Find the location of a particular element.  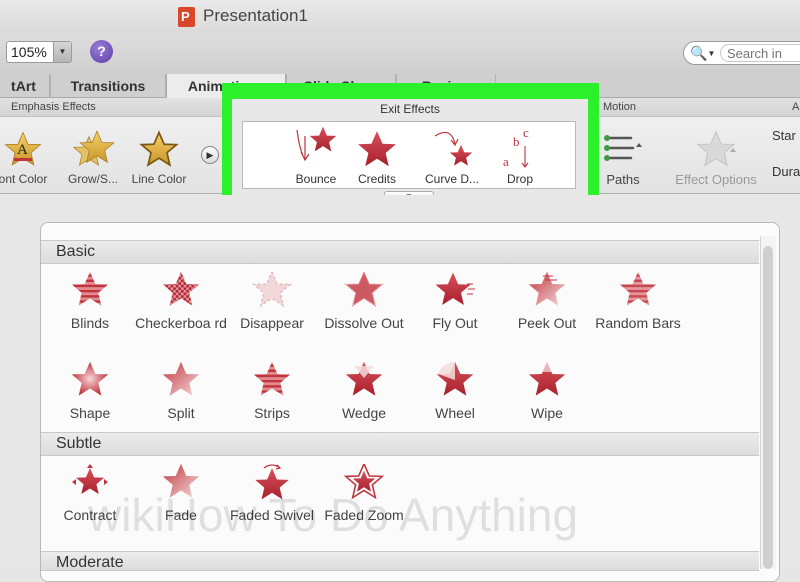

faded-zoom-star-icon is located at coordinates (364, 481).